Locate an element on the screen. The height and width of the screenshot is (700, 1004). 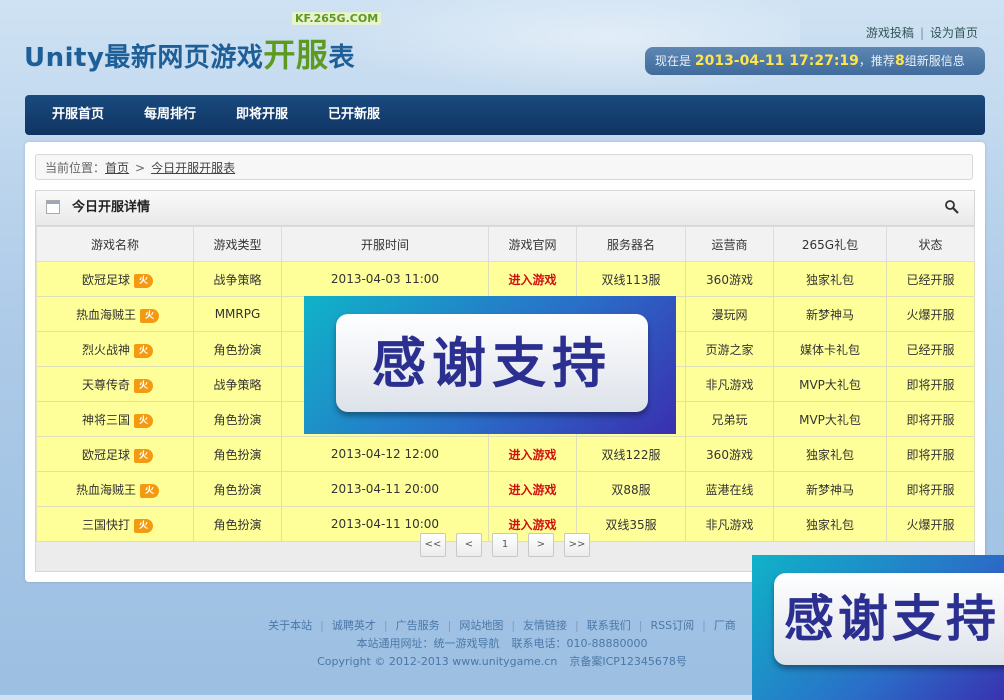
promo-banner-corner: 感谢支持 is located at coordinates (878, 627).